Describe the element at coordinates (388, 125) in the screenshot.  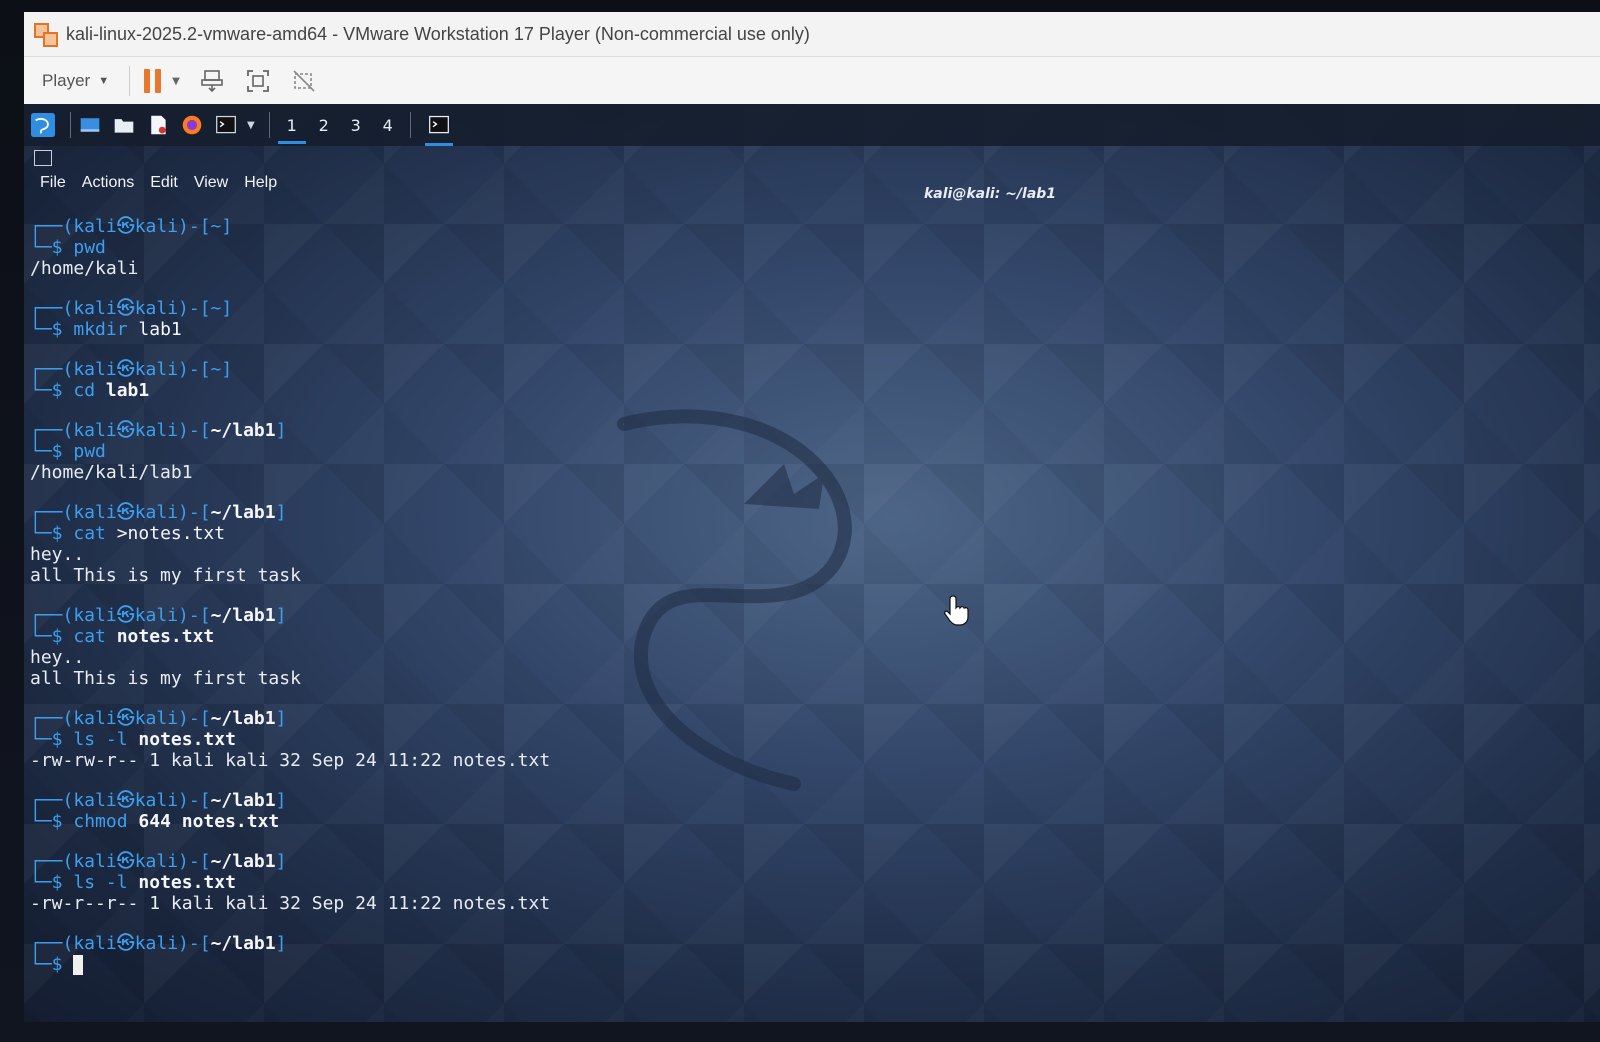
I see `workspace-4: 4` at that location.